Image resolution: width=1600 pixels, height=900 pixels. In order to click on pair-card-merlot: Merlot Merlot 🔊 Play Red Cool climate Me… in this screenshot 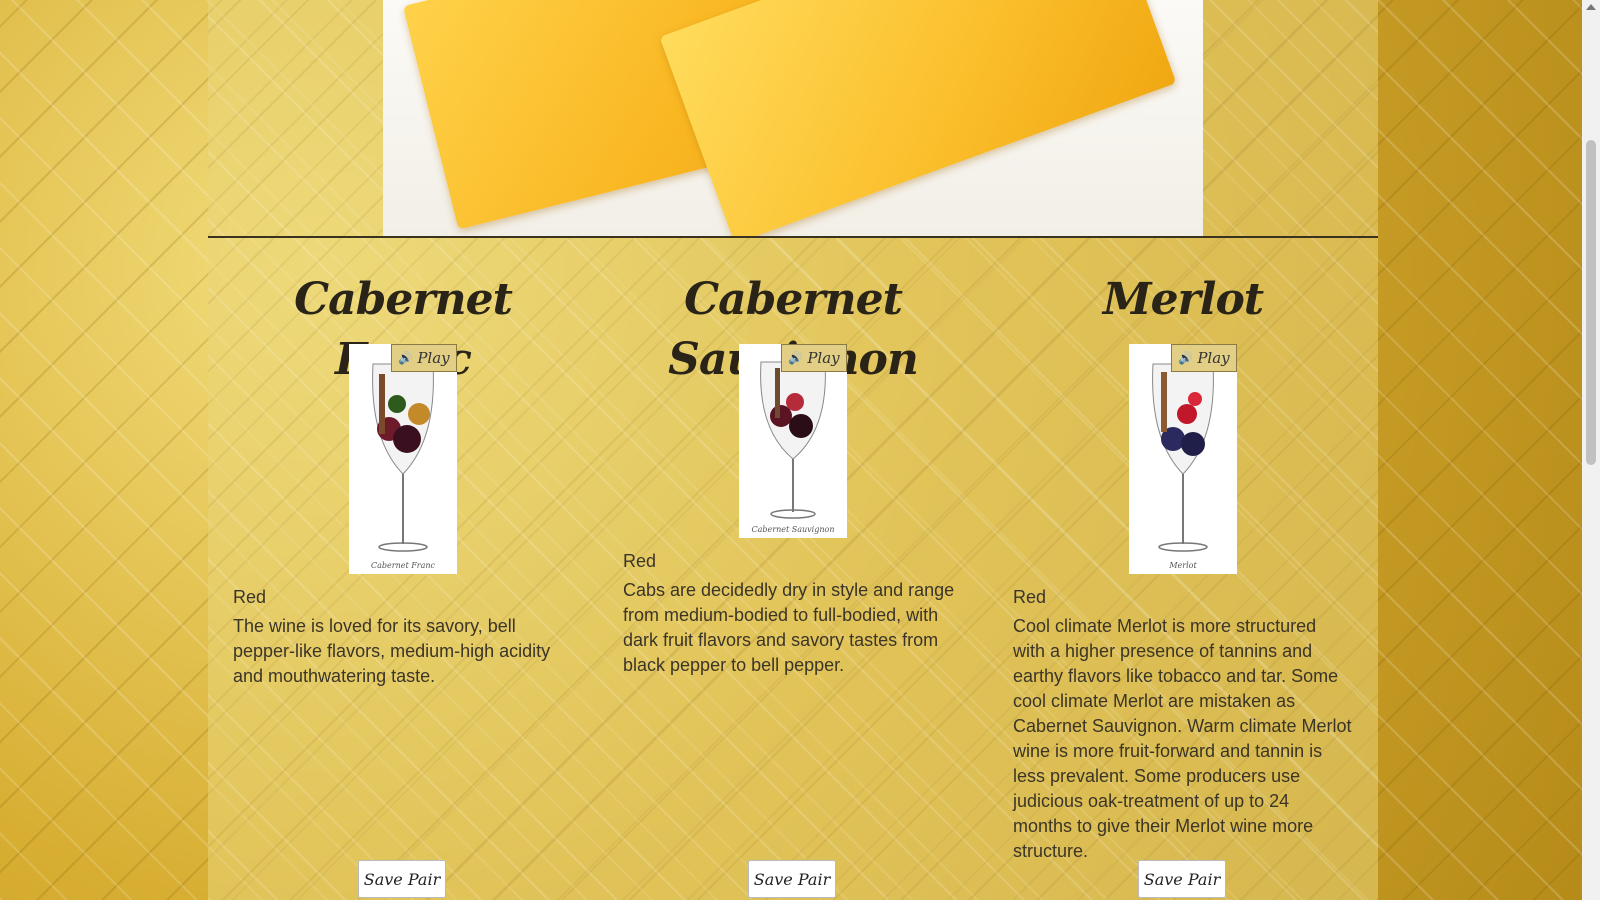, I will do `click(1183, 567)`.